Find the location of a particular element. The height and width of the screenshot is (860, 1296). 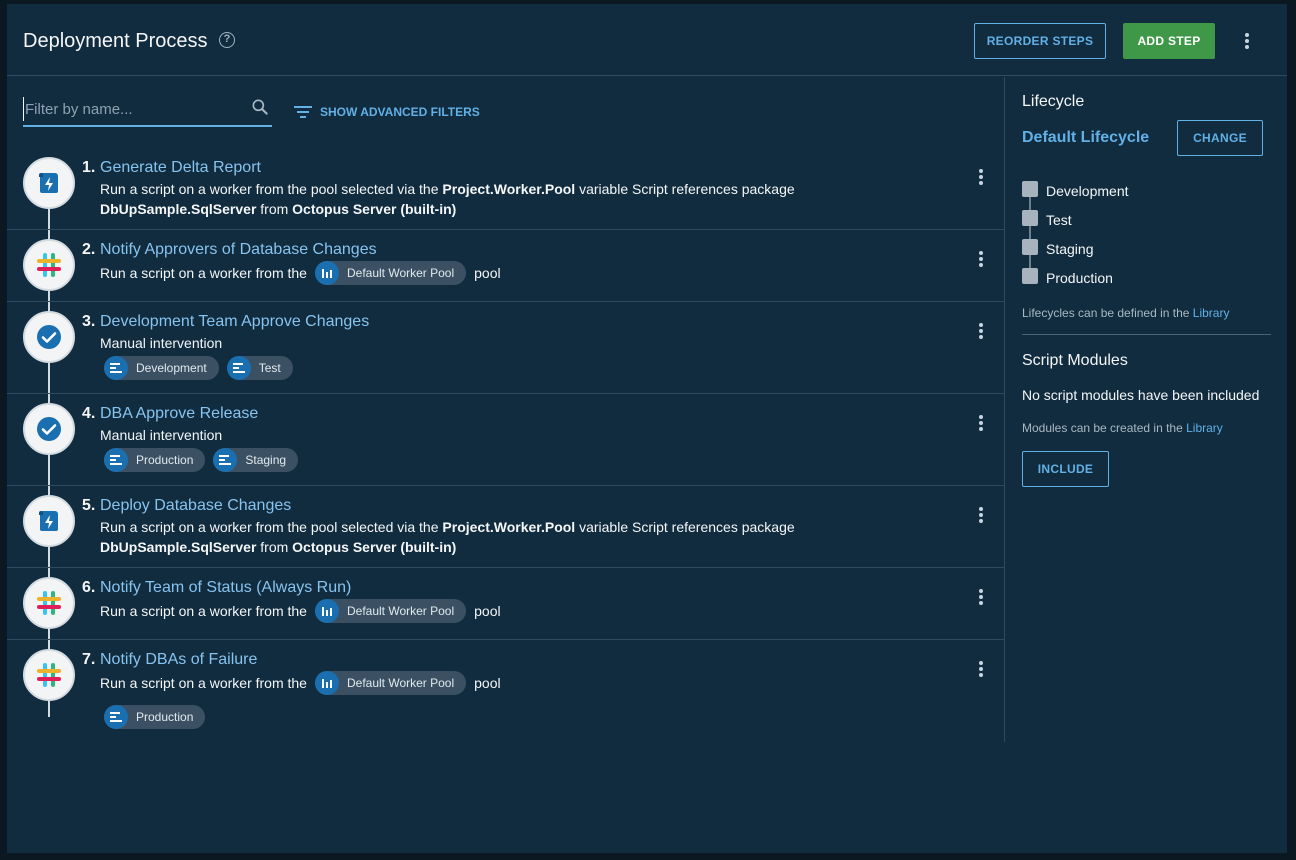

filter-field is located at coordinates (147, 111).